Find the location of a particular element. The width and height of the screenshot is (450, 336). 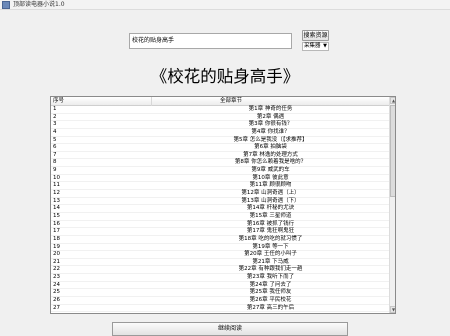

chapter-seq: 3 is located at coordinates (55, 124).